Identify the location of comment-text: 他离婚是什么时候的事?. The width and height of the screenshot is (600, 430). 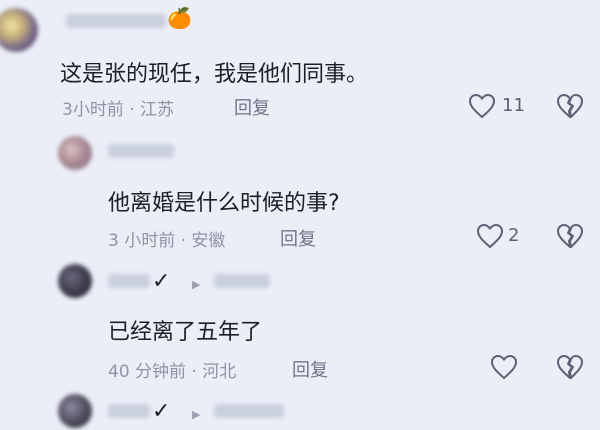
(224, 203).